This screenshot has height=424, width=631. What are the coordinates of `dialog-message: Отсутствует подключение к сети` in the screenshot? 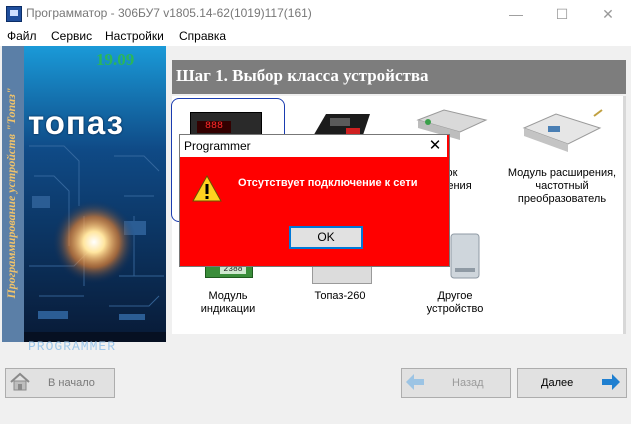 It's located at (328, 183).